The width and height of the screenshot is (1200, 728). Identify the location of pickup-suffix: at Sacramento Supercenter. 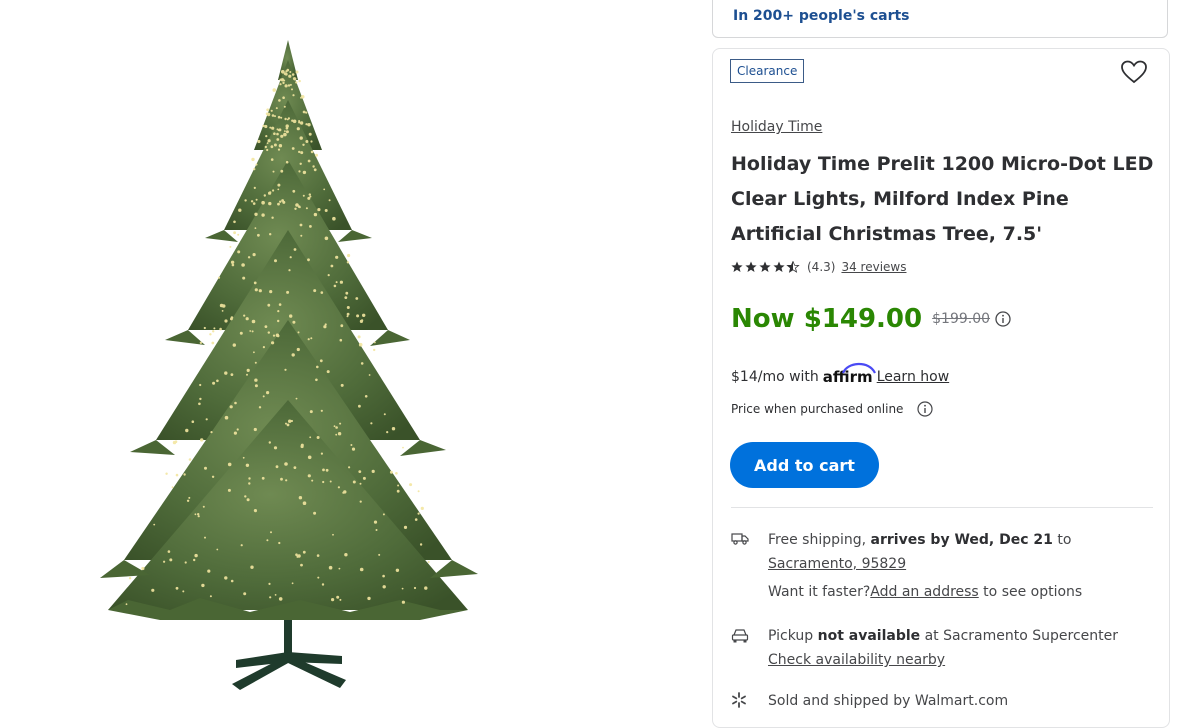
(1019, 636).